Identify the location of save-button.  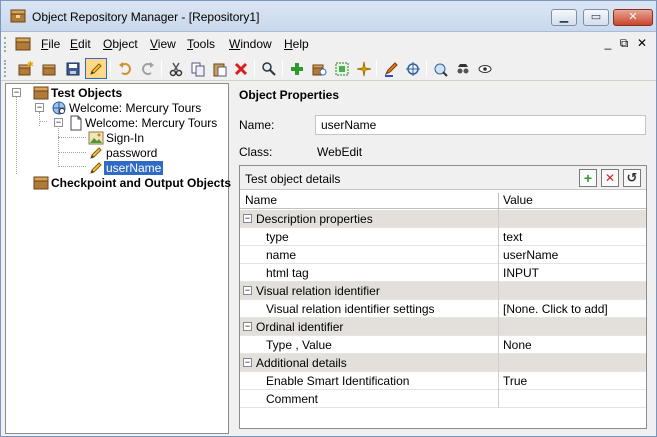
(73, 68).